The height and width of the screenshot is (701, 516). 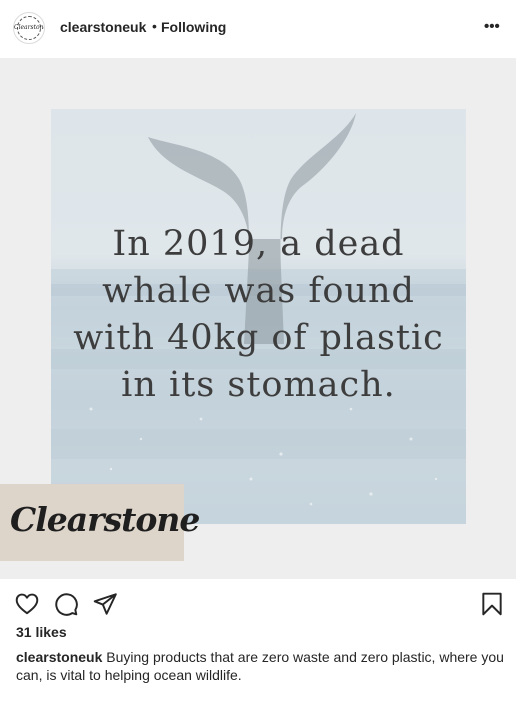 I want to click on more-options-icon: •••, so click(x=492, y=26).